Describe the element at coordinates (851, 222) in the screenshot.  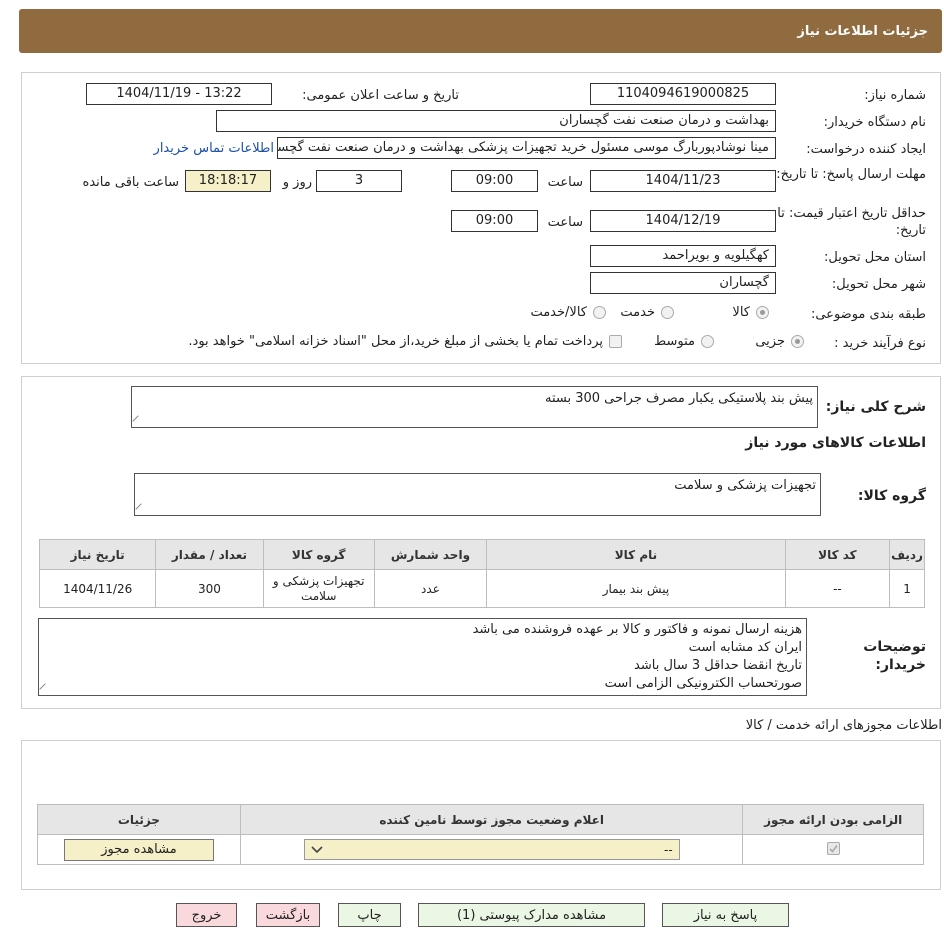
I see `price-validity-label: حداقل تاریخ اعتبار قیمت: تا تاریخ:` at that location.